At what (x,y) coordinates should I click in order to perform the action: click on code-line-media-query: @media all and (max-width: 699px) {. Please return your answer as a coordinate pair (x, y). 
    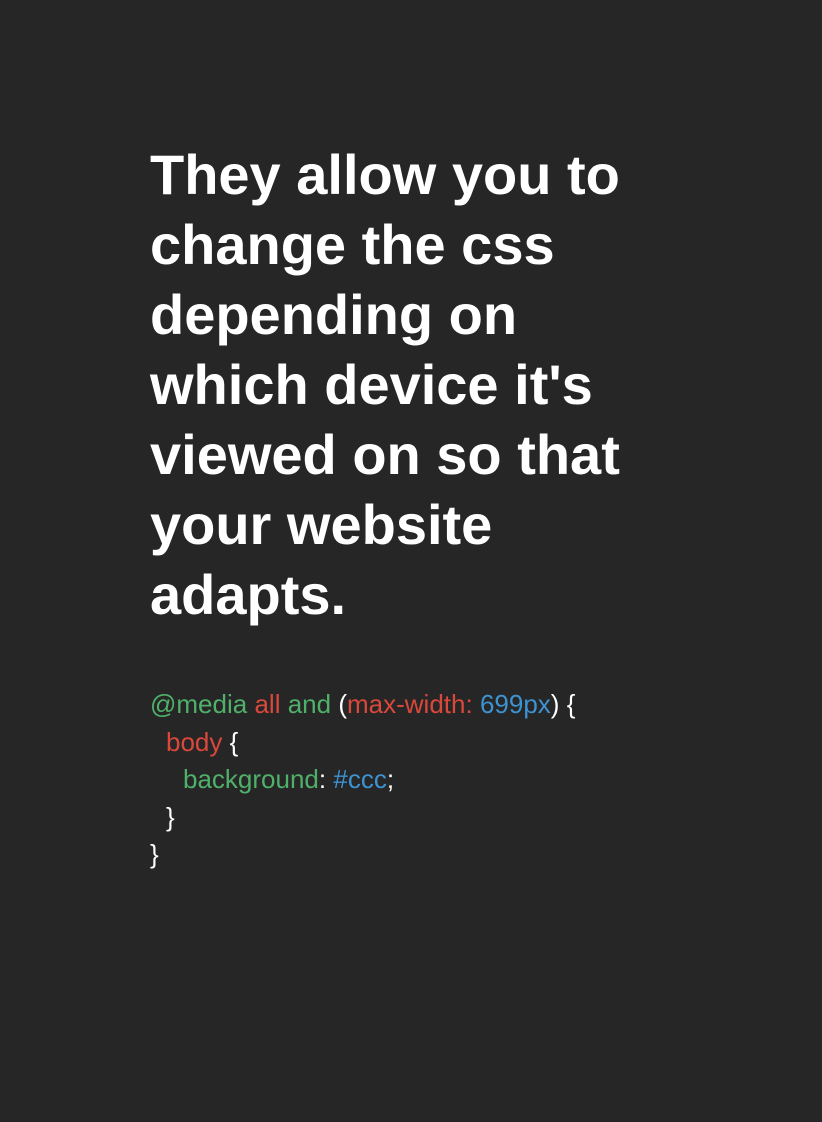
    Looking at the image, I should click on (460, 705).